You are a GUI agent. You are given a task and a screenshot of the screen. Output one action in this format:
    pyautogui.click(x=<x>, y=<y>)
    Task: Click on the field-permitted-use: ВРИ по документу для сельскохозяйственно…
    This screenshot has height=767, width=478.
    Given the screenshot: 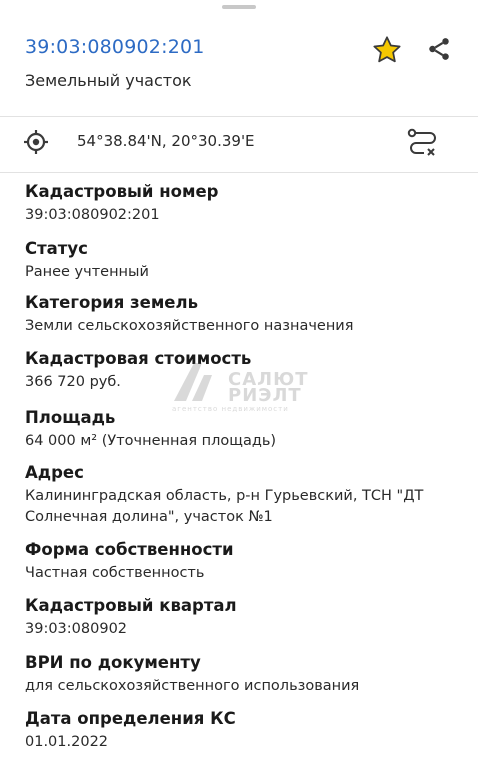 What is the action you would take?
    pyautogui.click(x=245, y=674)
    